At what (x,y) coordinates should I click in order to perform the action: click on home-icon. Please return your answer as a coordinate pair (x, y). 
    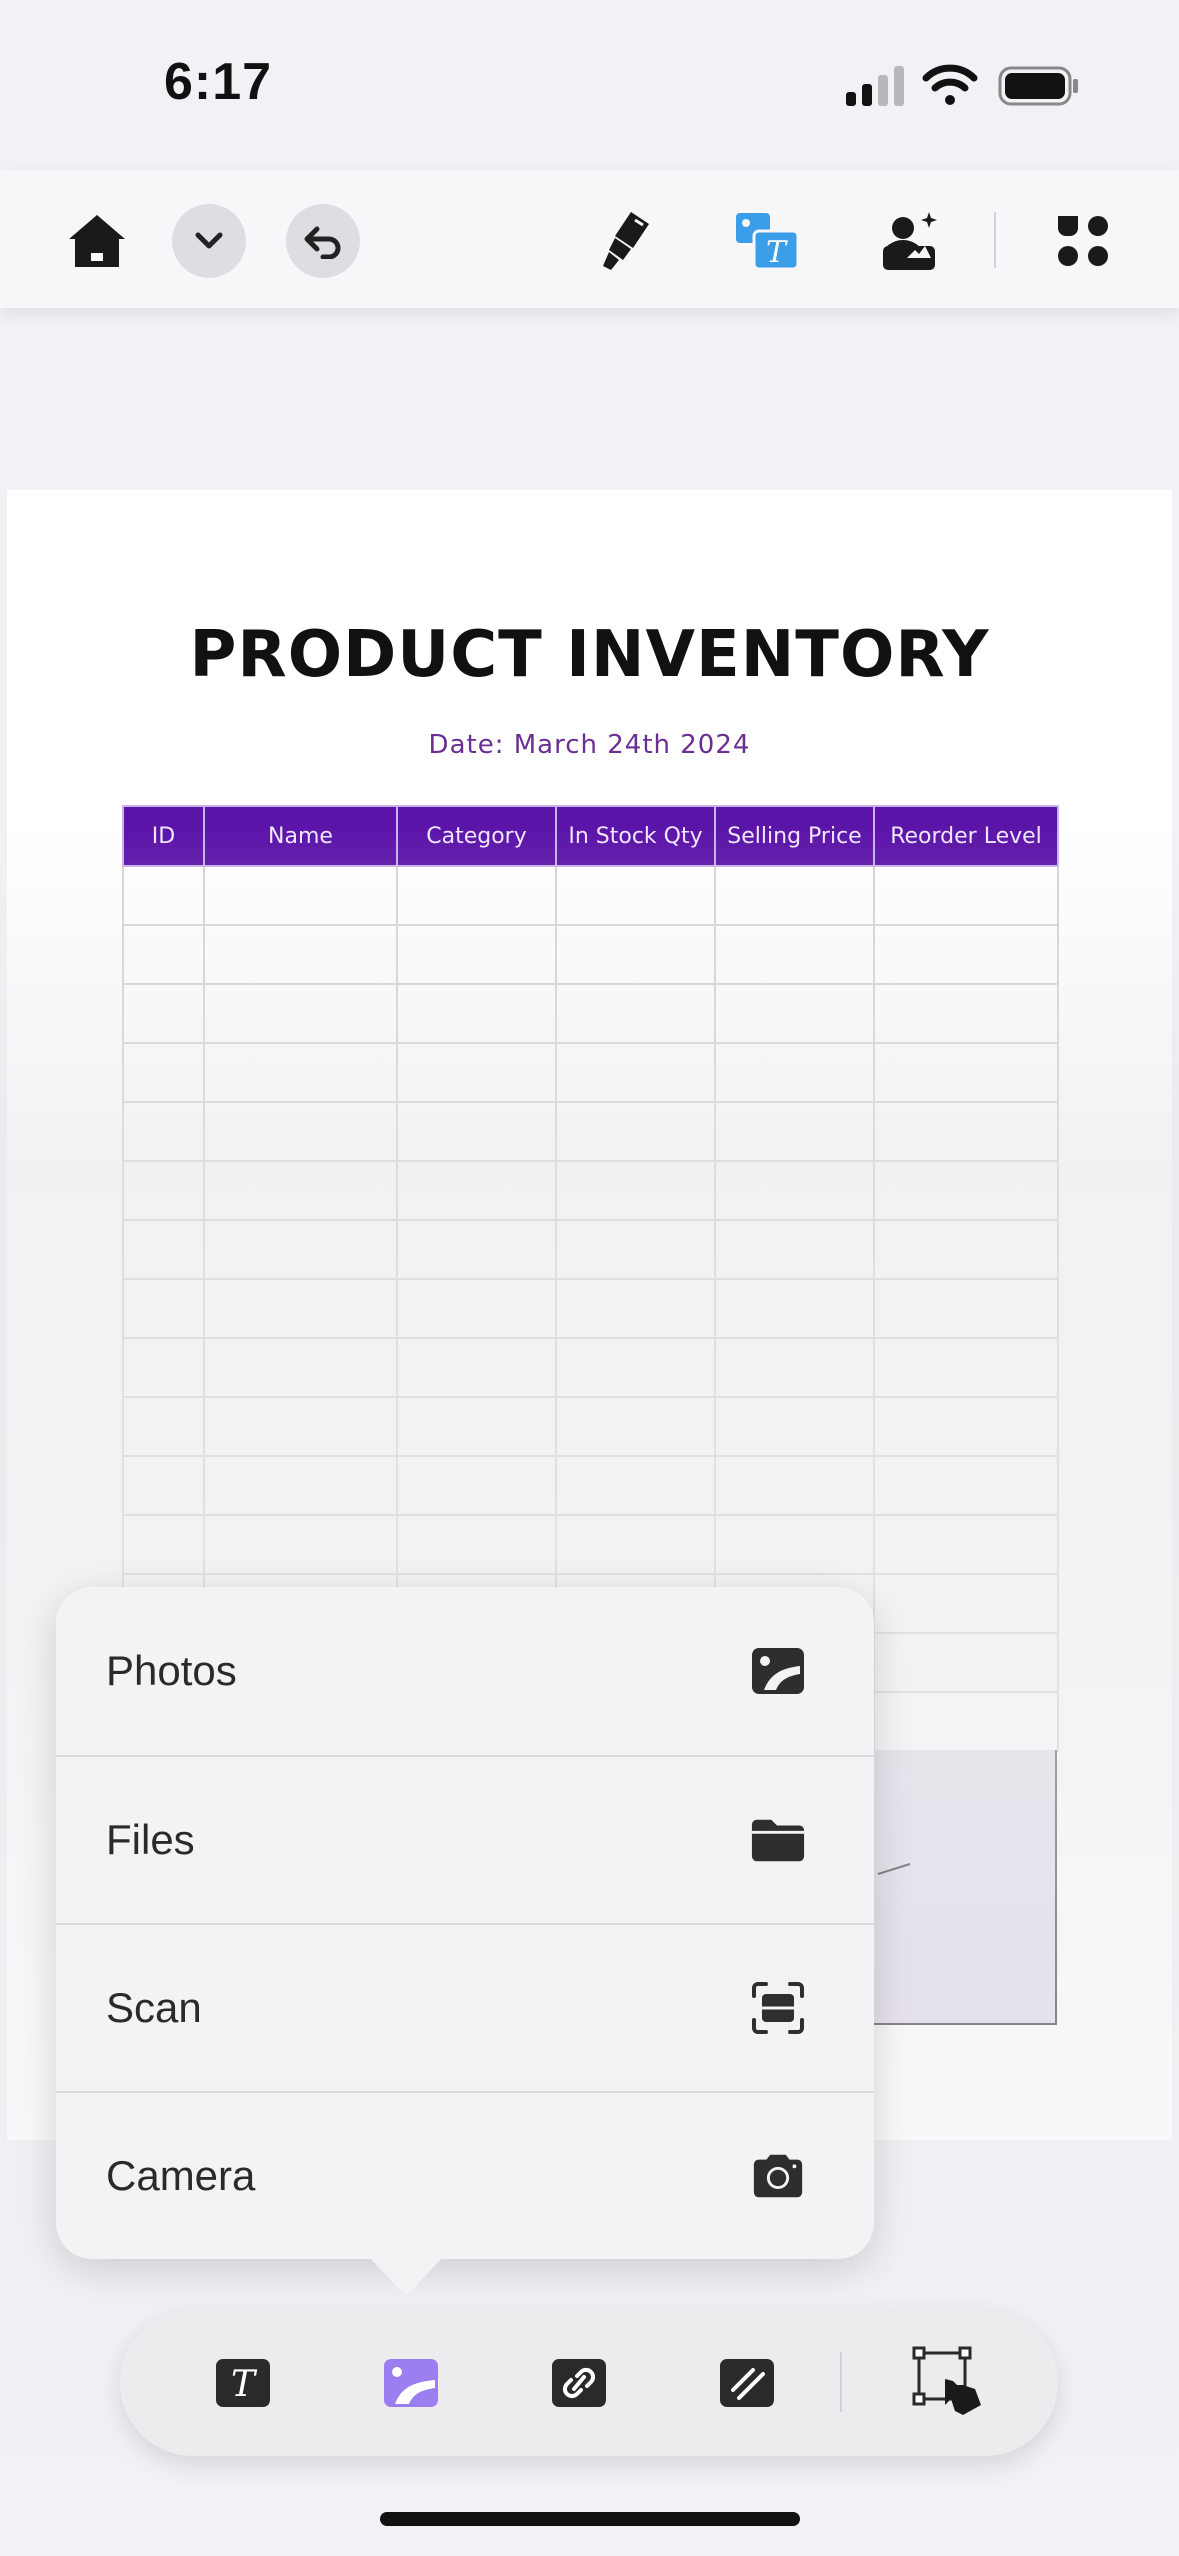
    Looking at the image, I should click on (97, 241).